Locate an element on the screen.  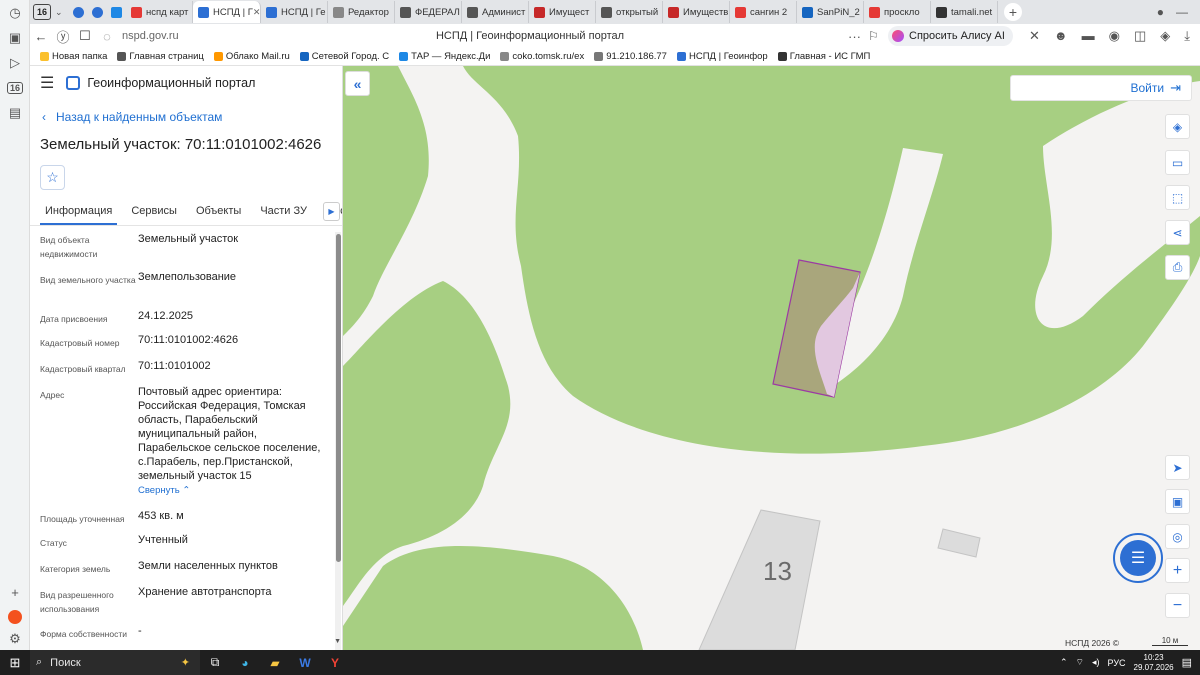
windows-start-icon: ⊞ is located at coordinates (15, 663).